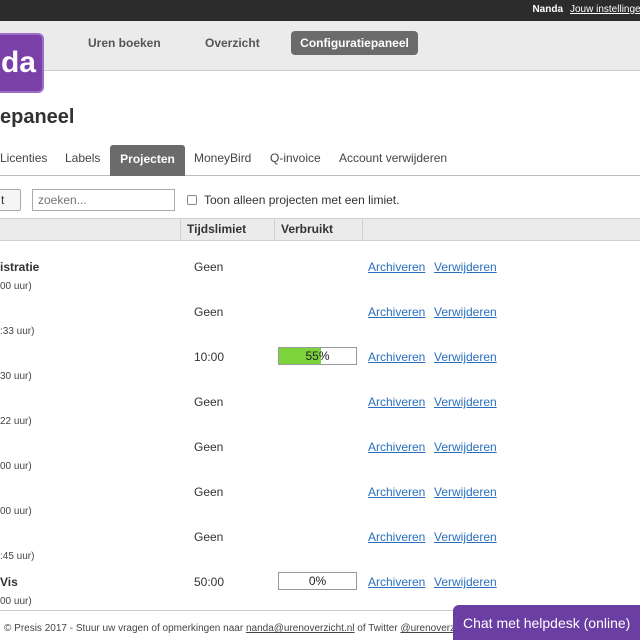 Image resolution: width=640 pixels, height=640 pixels. I want to click on chat-helpdesk-button: Chat met helpdesk (online), so click(546, 622).